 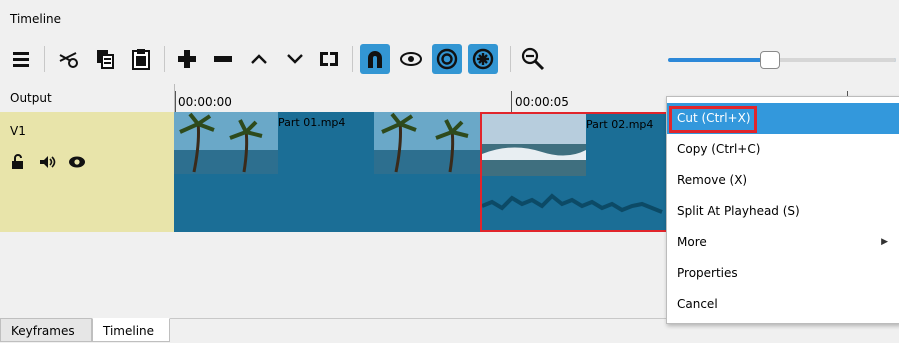 What do you see at coordinates (542, 102) in the screenshot?
I see `tick-label: 00:00:05` at bounding box center [542, 102].